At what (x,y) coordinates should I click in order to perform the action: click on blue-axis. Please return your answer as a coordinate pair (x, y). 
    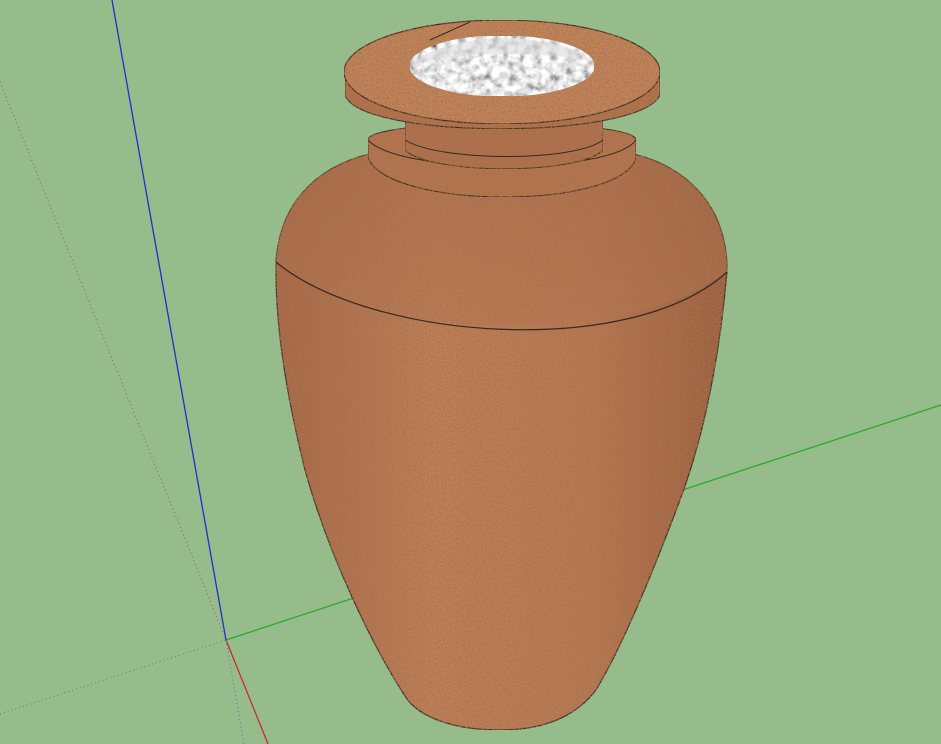
    Looking at the image, I should click on (169, 320).